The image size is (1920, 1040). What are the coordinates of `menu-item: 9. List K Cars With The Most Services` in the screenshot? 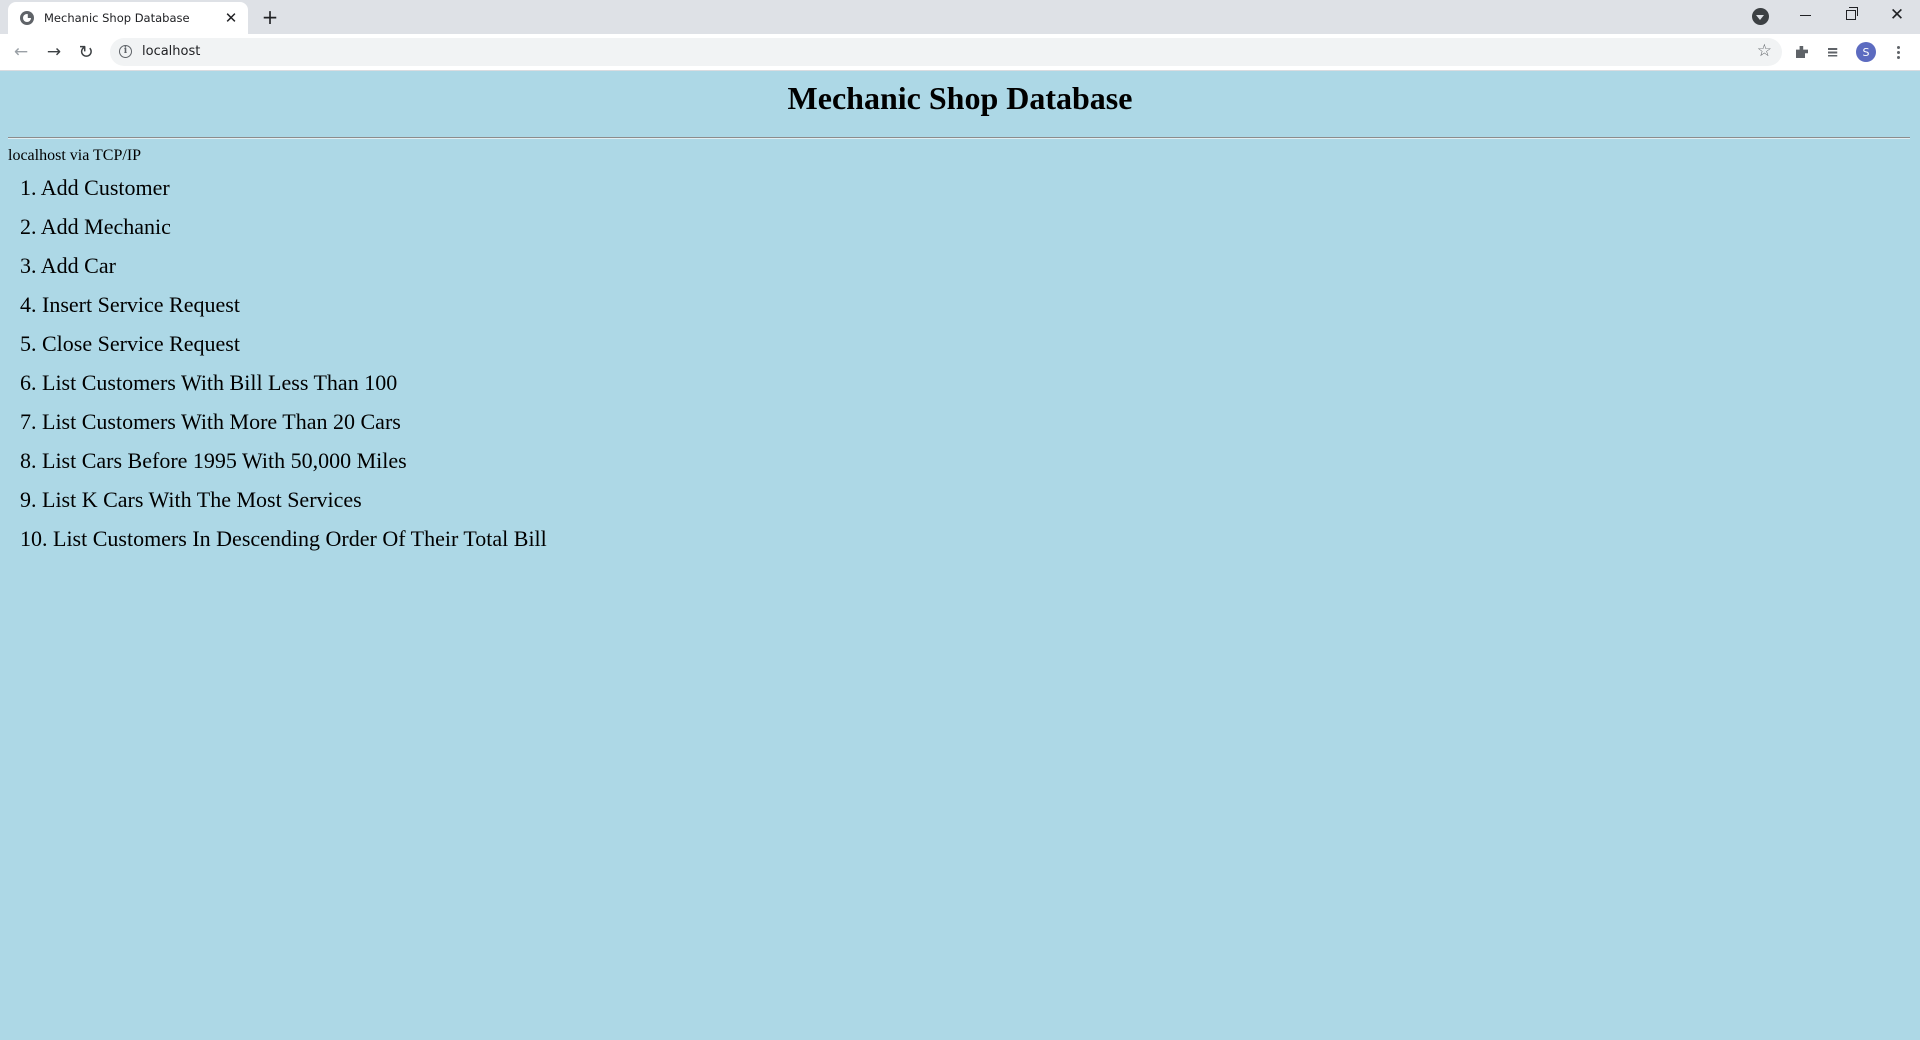 It's located at (283, 506).